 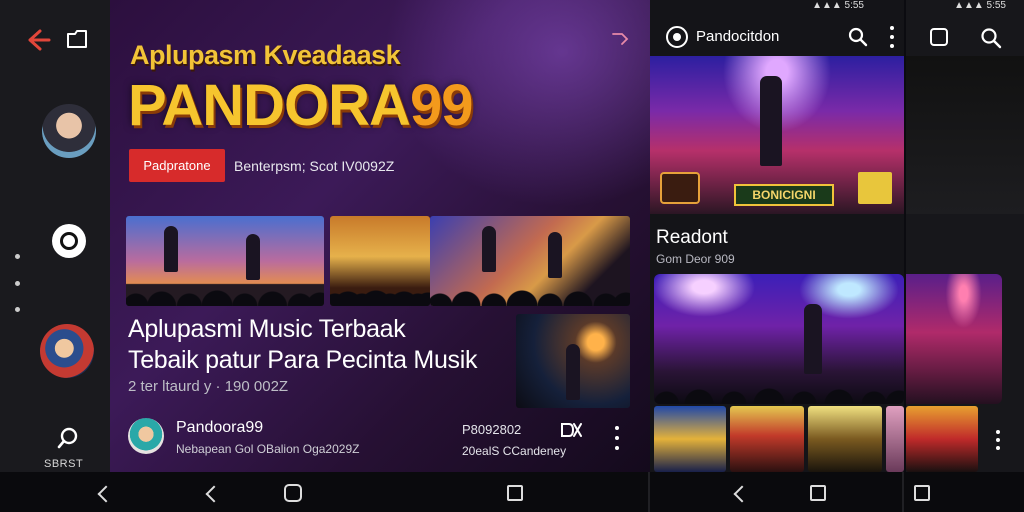 What do you see at coordinates (738, 36) in the screenshot?
I see `app-title: Pandocitdon` at bounding box center [738, 36].